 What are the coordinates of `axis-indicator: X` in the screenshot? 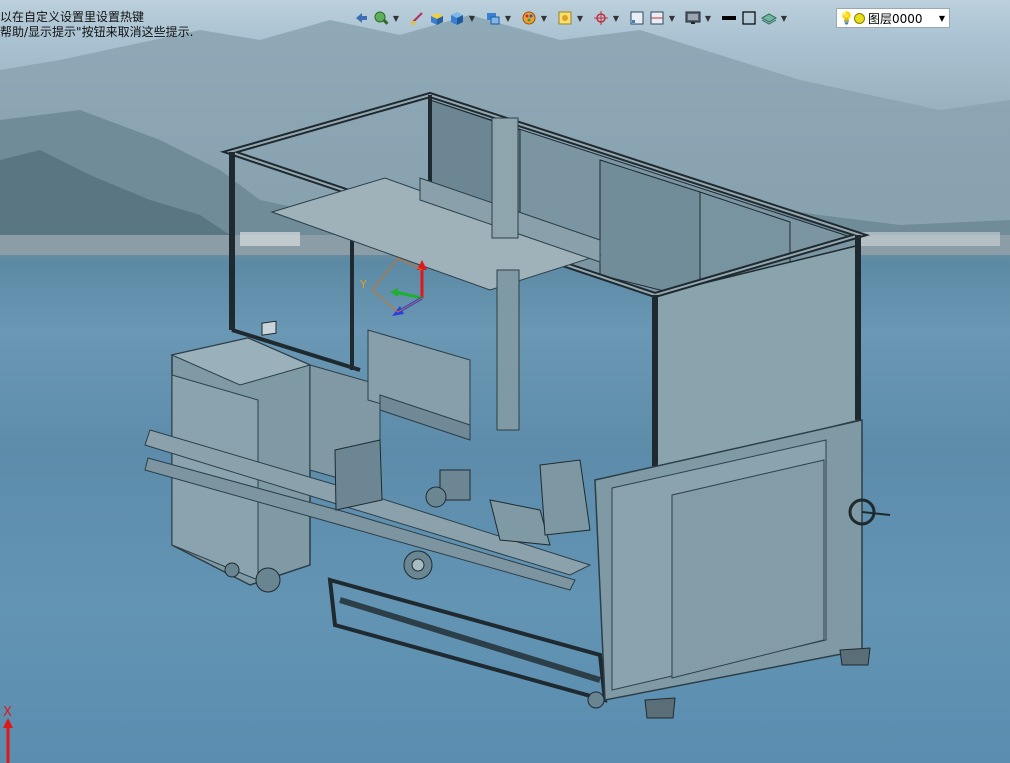 It's located at (8, 734).